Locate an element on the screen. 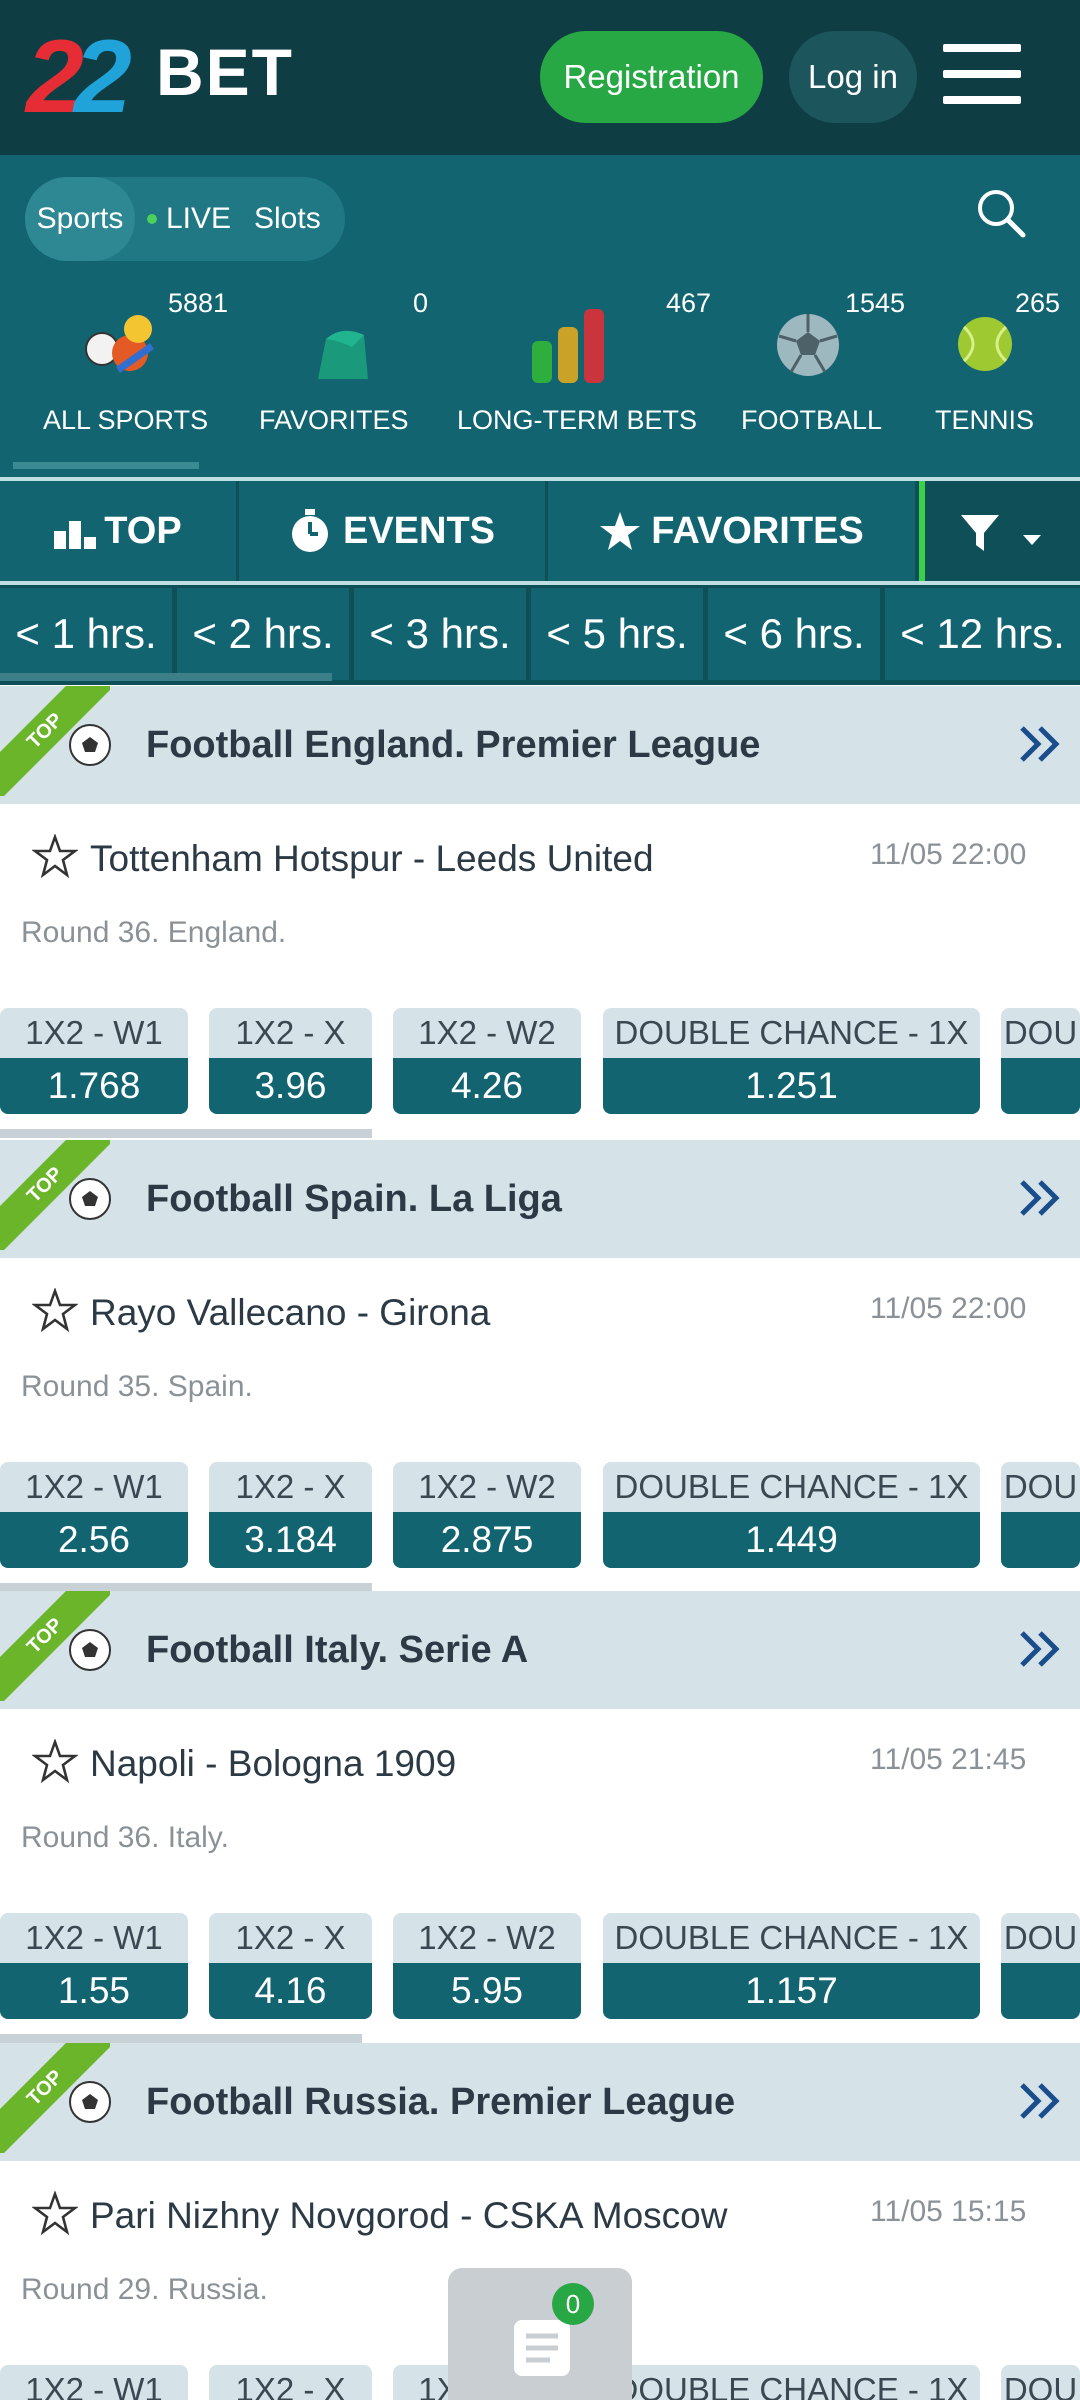 The image size is (1080, 2400). odds-button: 1X2 - X 3.184 is located at coordinates (290, 1516).